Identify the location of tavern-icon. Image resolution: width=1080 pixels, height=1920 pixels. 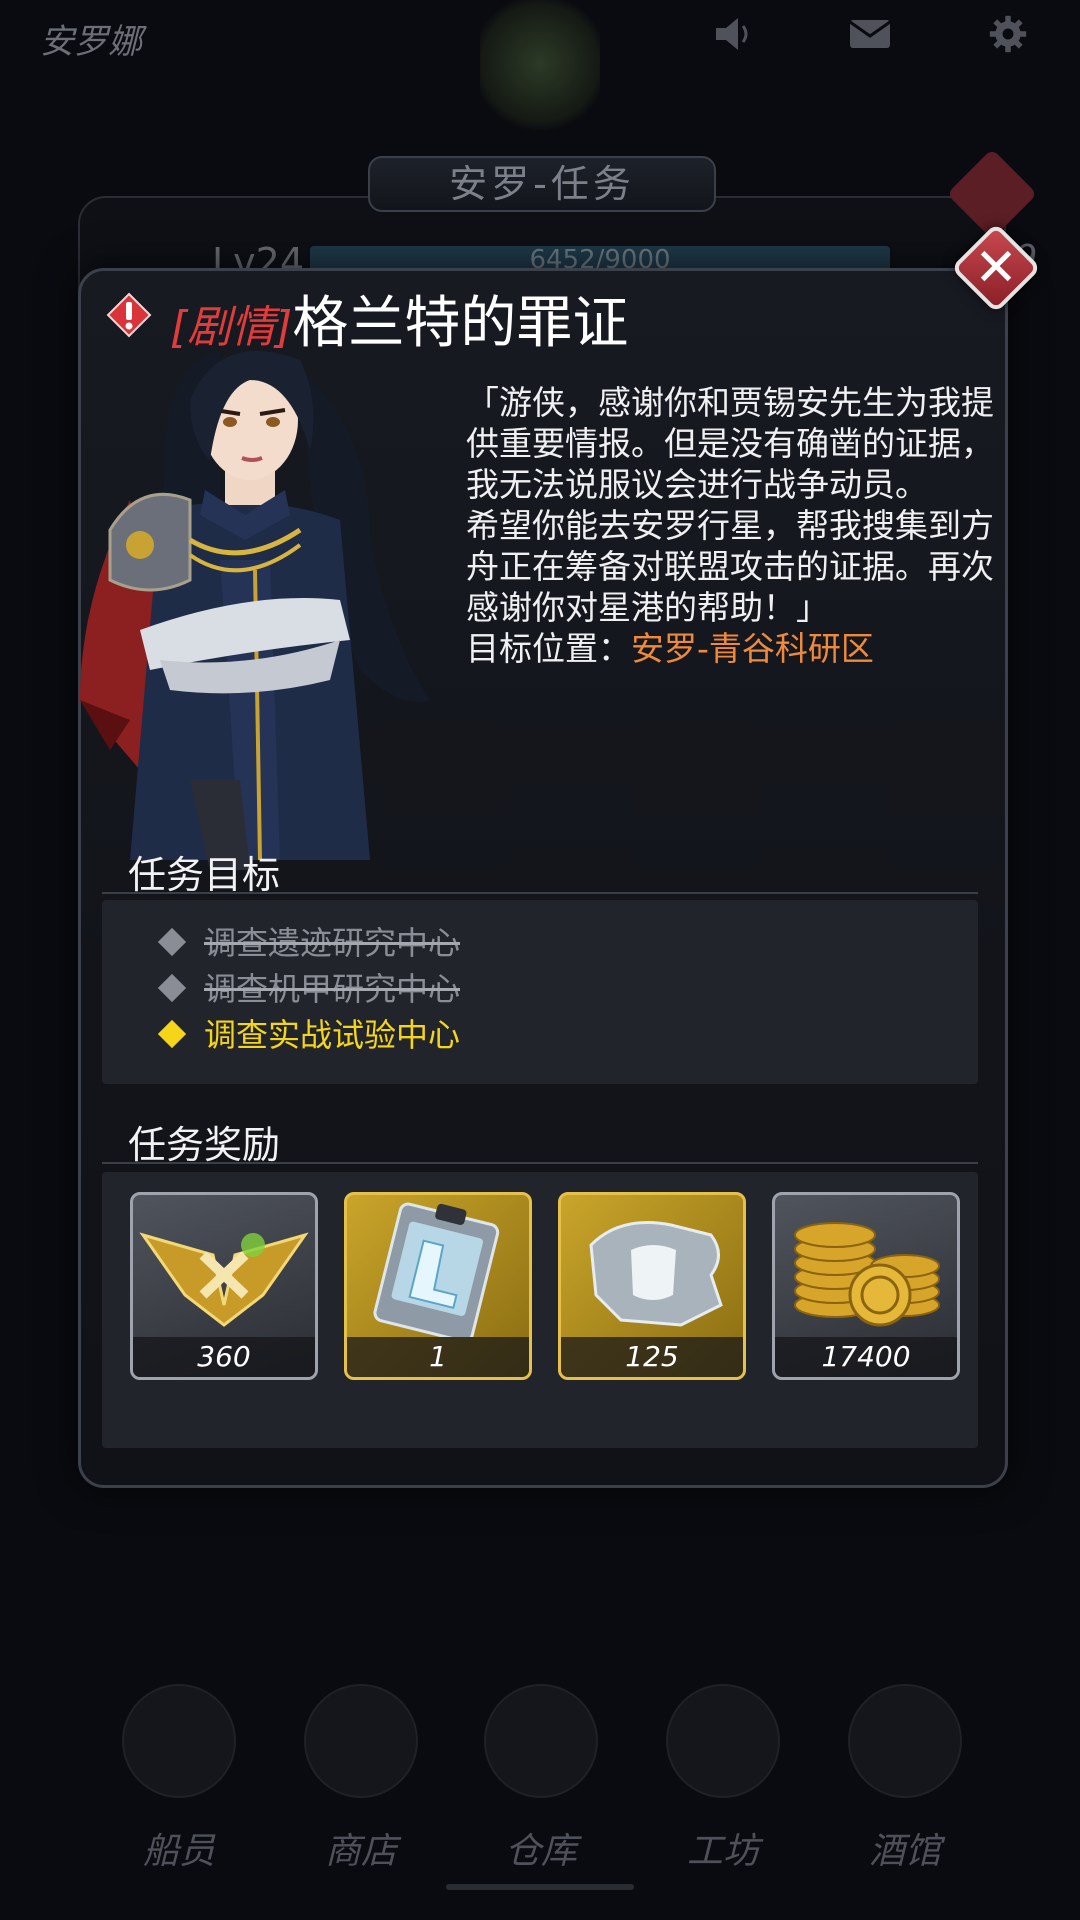
(905, 1741).